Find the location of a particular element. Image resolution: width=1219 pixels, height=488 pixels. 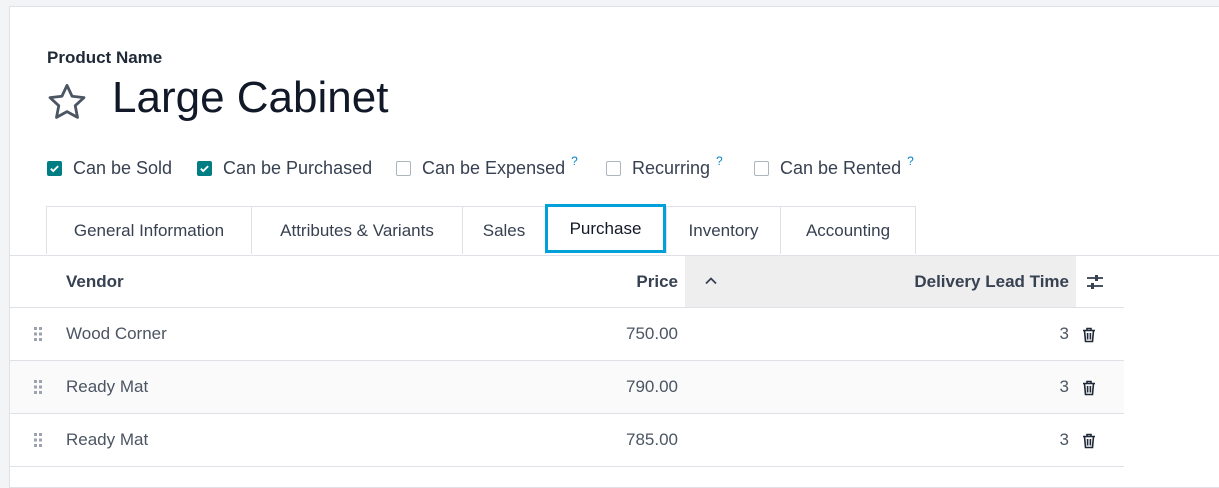

column-header-delivery-lead-time: Delivery Lead Time is located at coordinates (969, 281).